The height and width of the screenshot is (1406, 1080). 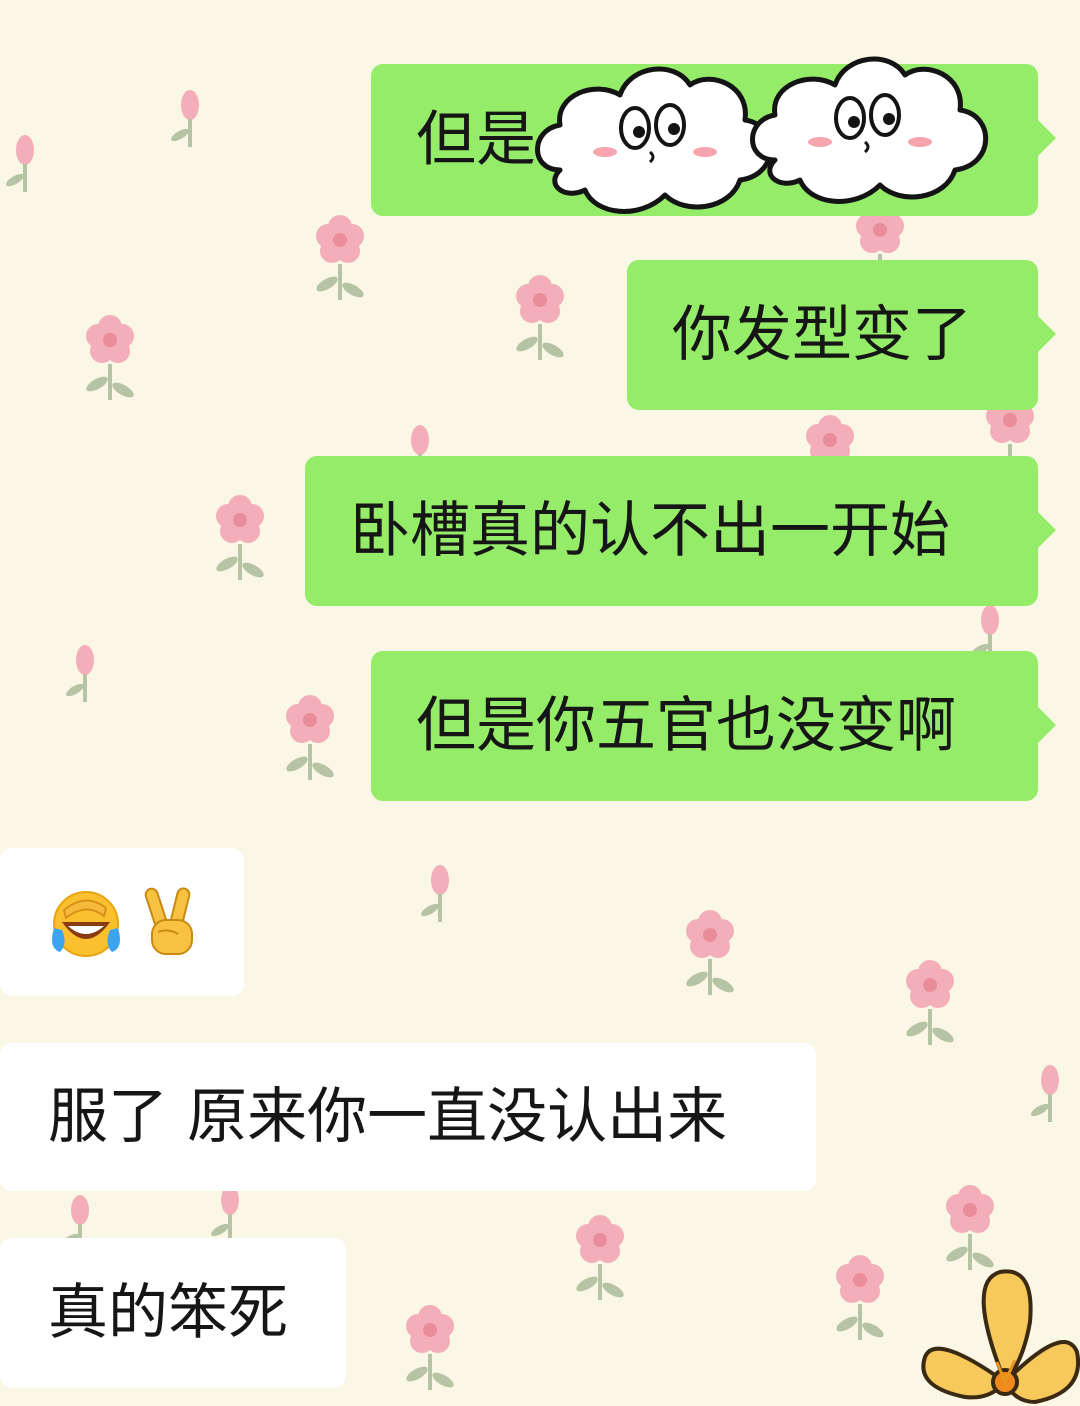 I want to click on message-text: 你发型变了, so click(x=822, y=335).